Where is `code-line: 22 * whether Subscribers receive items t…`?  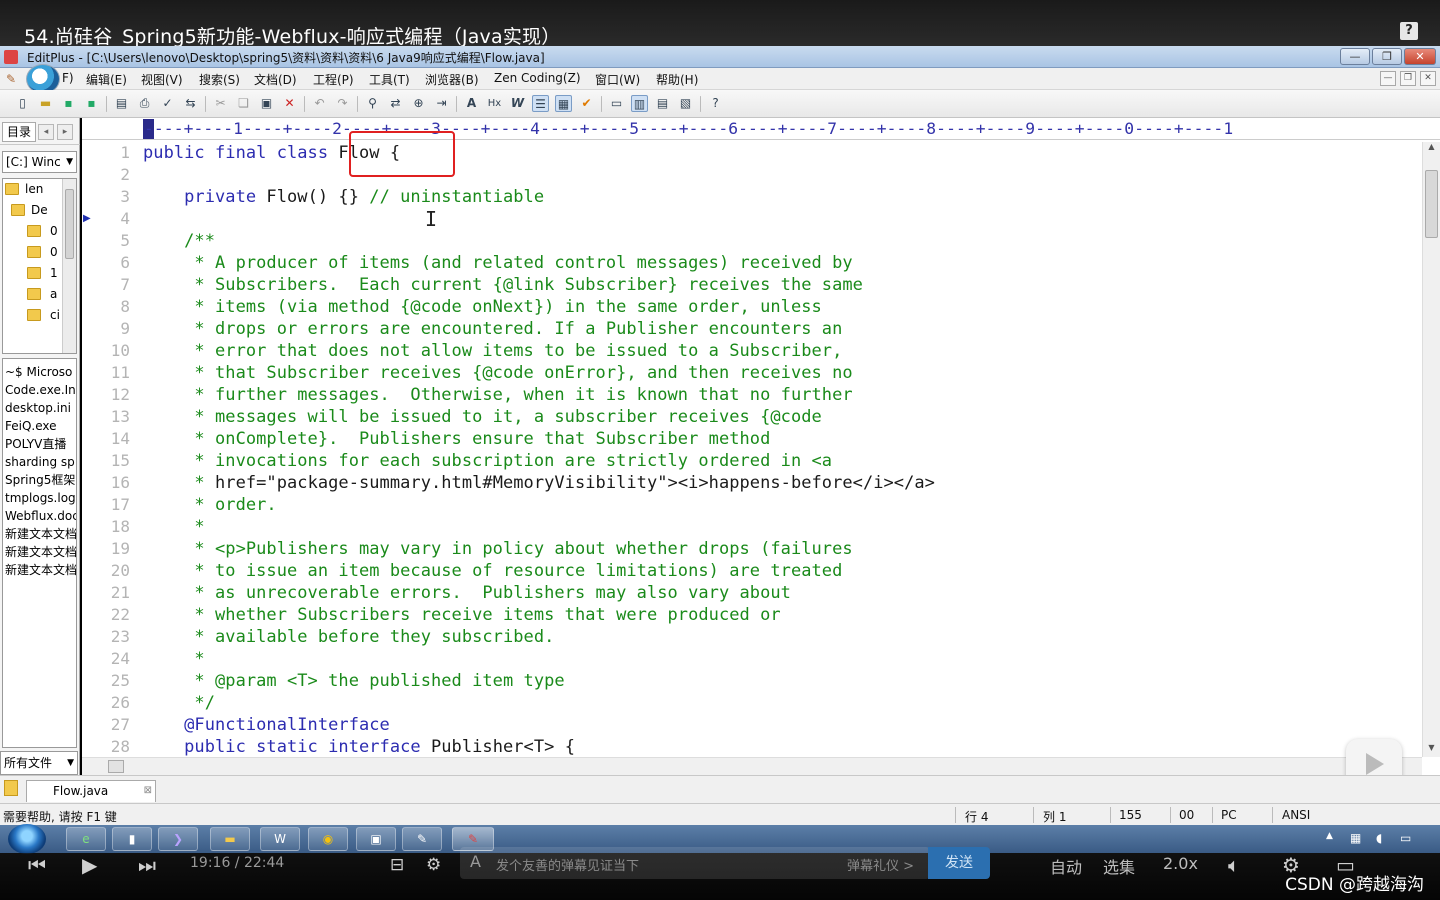
code-line: 22 * whether Subscribers receive items t… is located at coordinates (751, 615).